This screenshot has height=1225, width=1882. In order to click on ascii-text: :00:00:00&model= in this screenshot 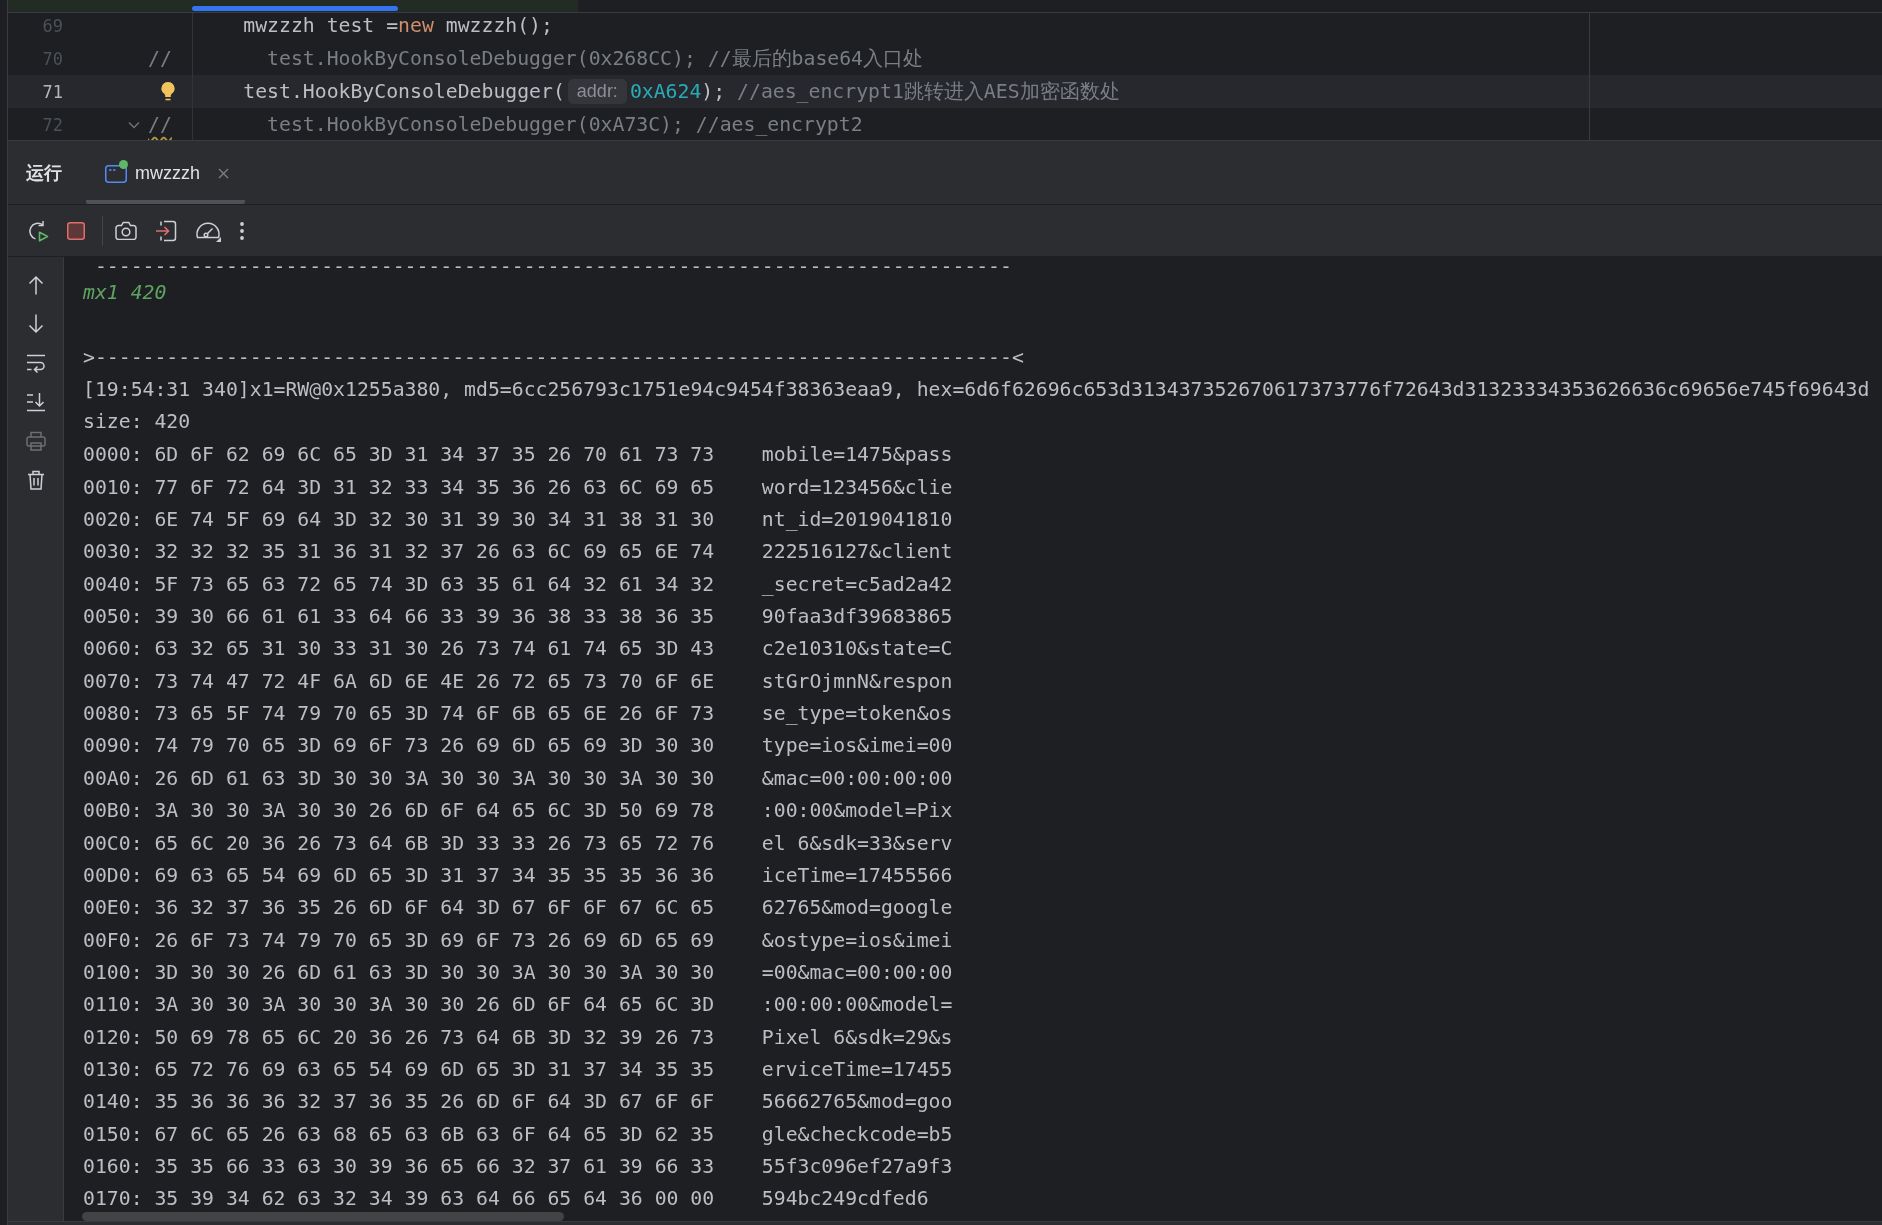, I will do `click(857, 1005)`.